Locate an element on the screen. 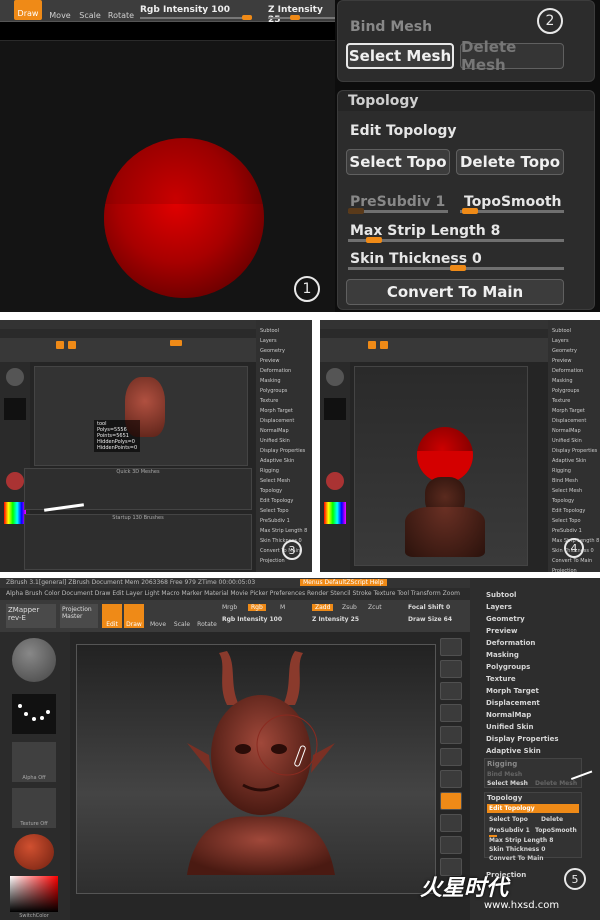 The height and width of the screenshot is (920, 600). right-menu-item: Geometry is located at coordinates (283, 351).